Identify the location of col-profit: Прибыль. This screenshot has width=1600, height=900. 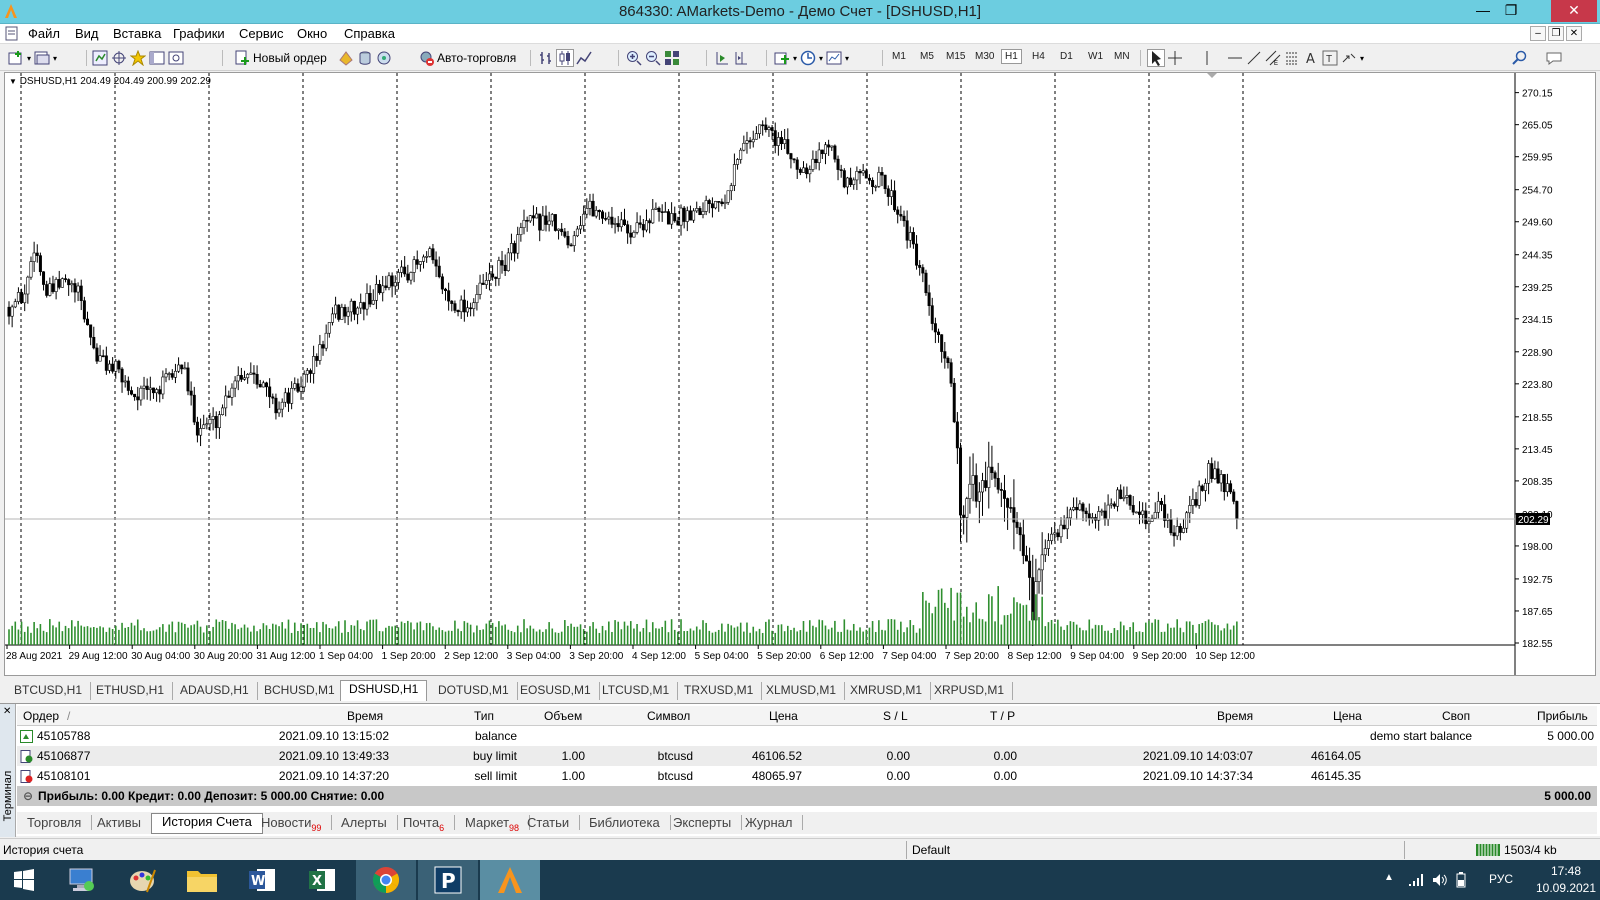
(1562, 716).